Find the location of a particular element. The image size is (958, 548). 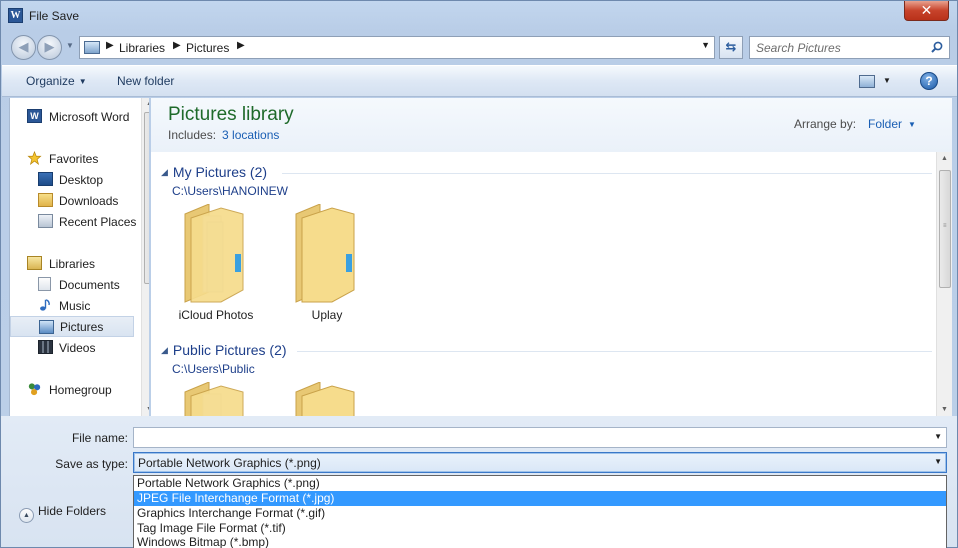

breadcrumb-libraries: Libraries is located at coordinates (142, 48).